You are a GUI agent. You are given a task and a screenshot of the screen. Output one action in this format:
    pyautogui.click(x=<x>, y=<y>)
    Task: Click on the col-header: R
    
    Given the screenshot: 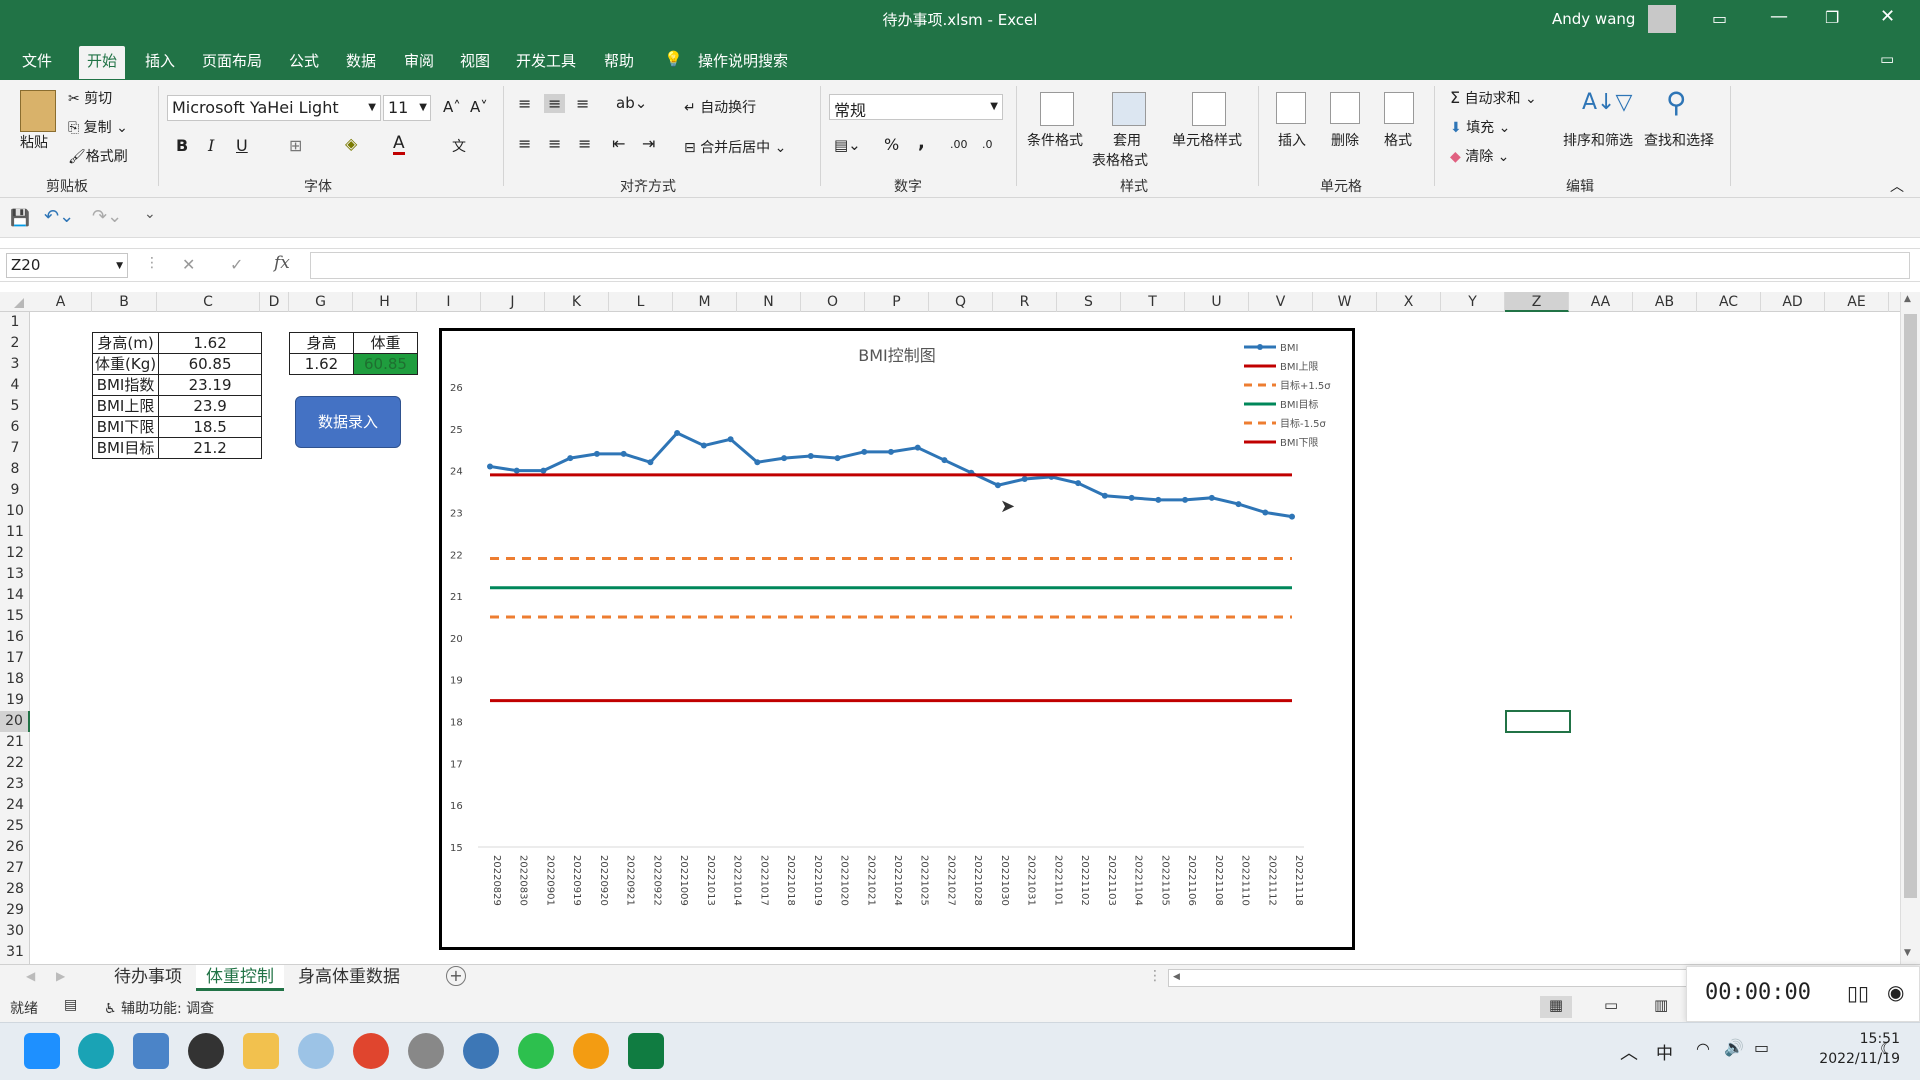 What is the action you would take?
    pyautogui.click(x=1025, y=302)
    